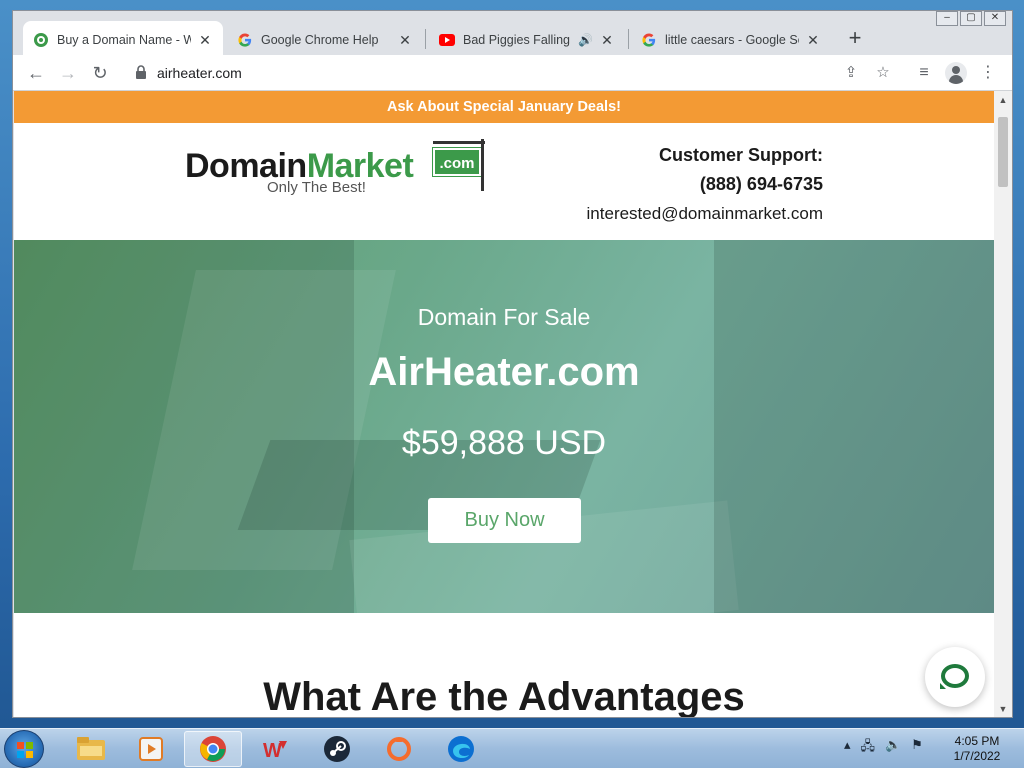 The width and height of the screenshot is (1024, 768). I want to click on maximize-button: ▢, so click(971, 18).